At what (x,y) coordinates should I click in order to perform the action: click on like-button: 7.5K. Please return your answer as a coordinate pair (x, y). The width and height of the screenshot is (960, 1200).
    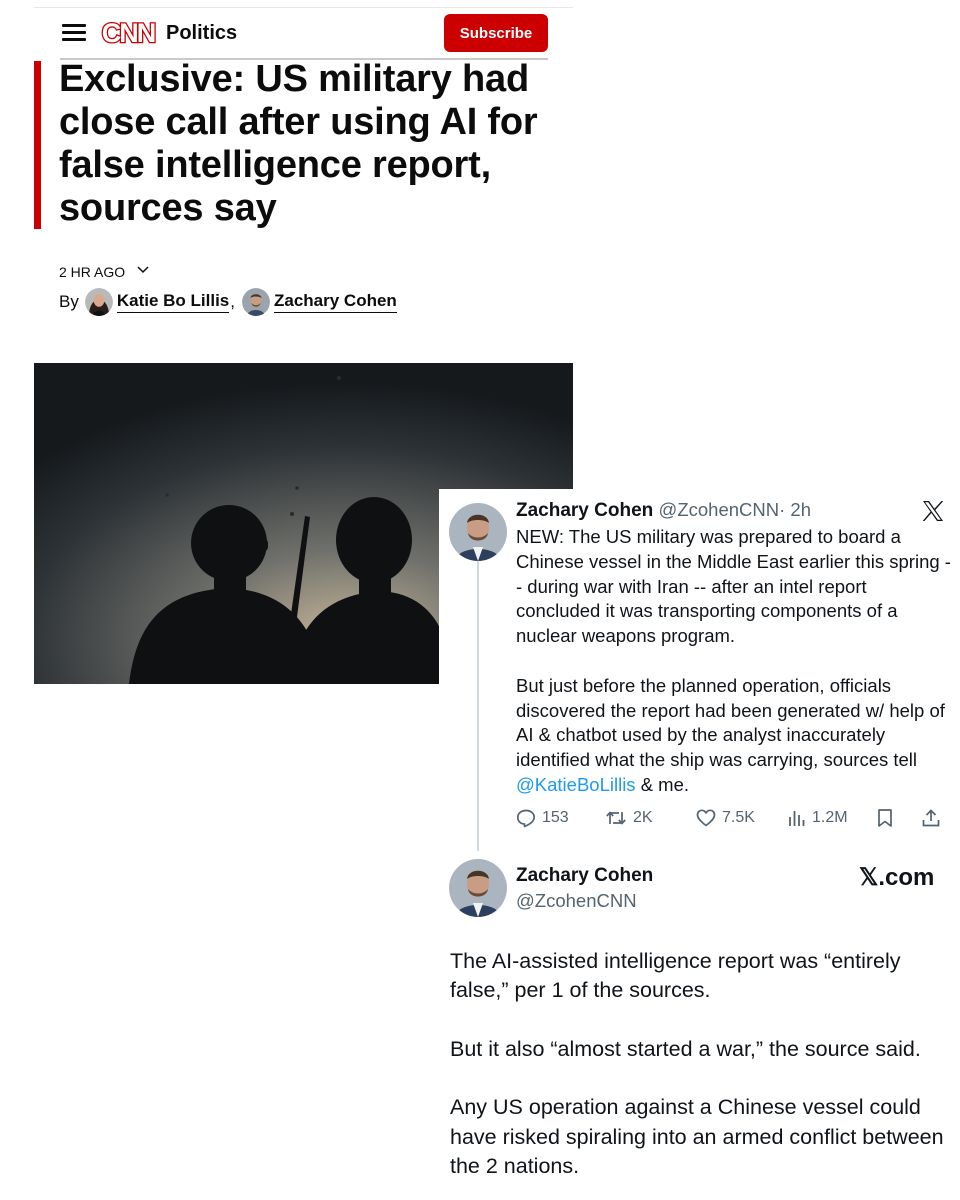
    Looking at the image, I should click on (725, 818).